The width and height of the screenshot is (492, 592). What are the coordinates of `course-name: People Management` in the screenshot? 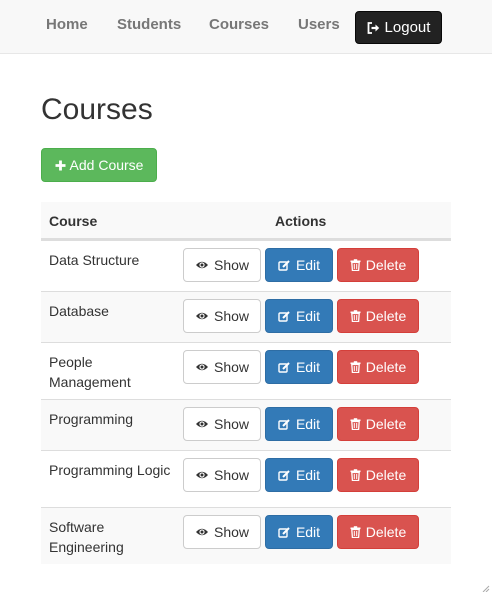 It's located at (90, 372).